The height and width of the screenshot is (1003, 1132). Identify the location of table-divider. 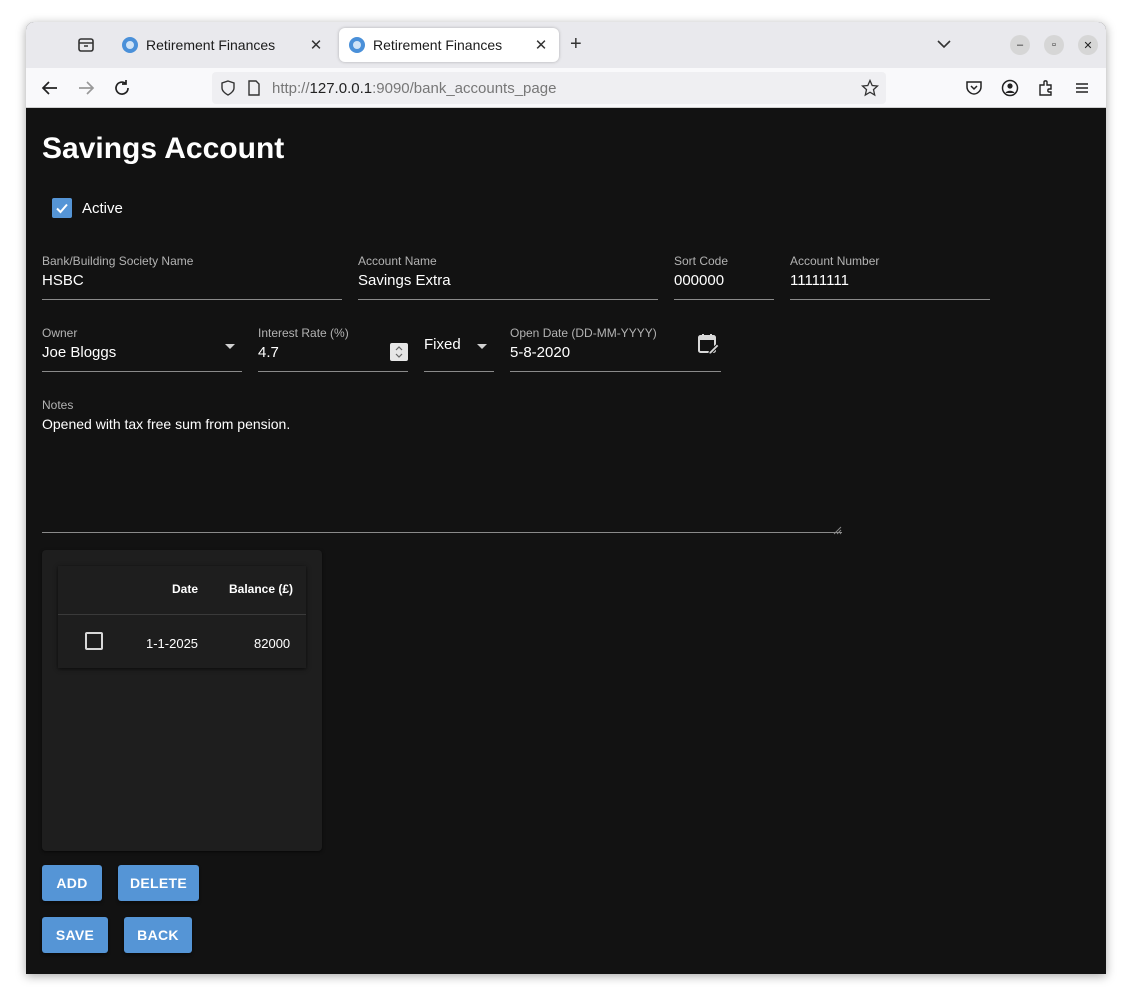
(182, 614).